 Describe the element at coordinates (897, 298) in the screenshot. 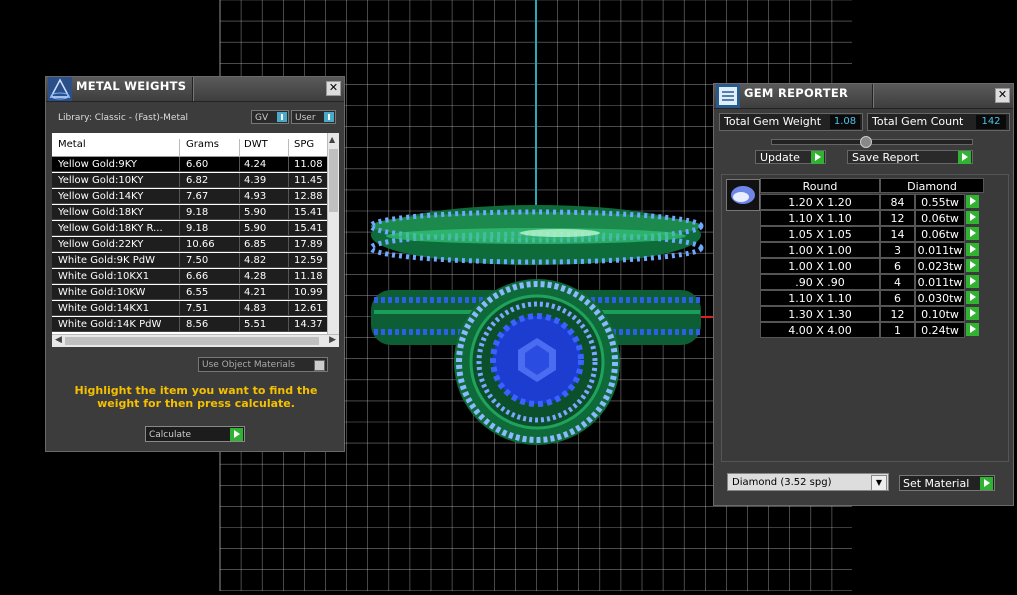

I see `cell-count: 6` at that location.